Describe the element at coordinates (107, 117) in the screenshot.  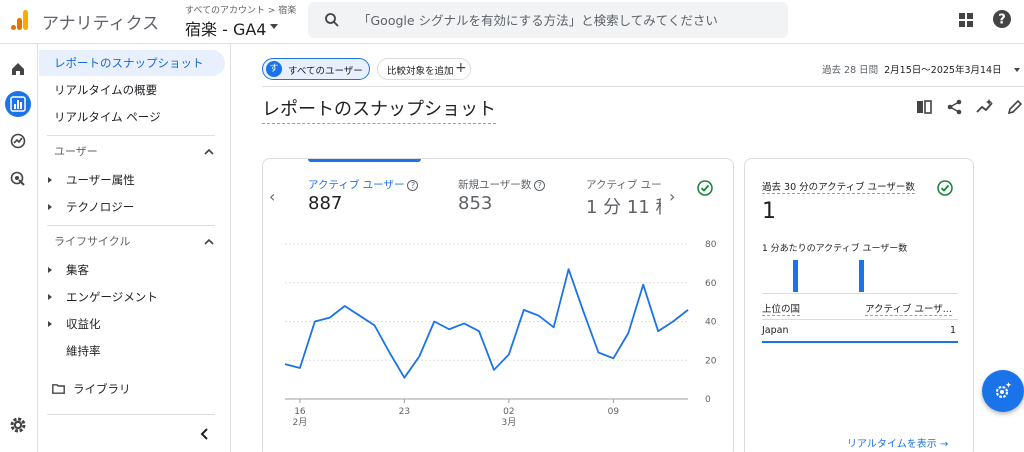
I see `sidebar-item-label: リアルタイム ページ` at that location.